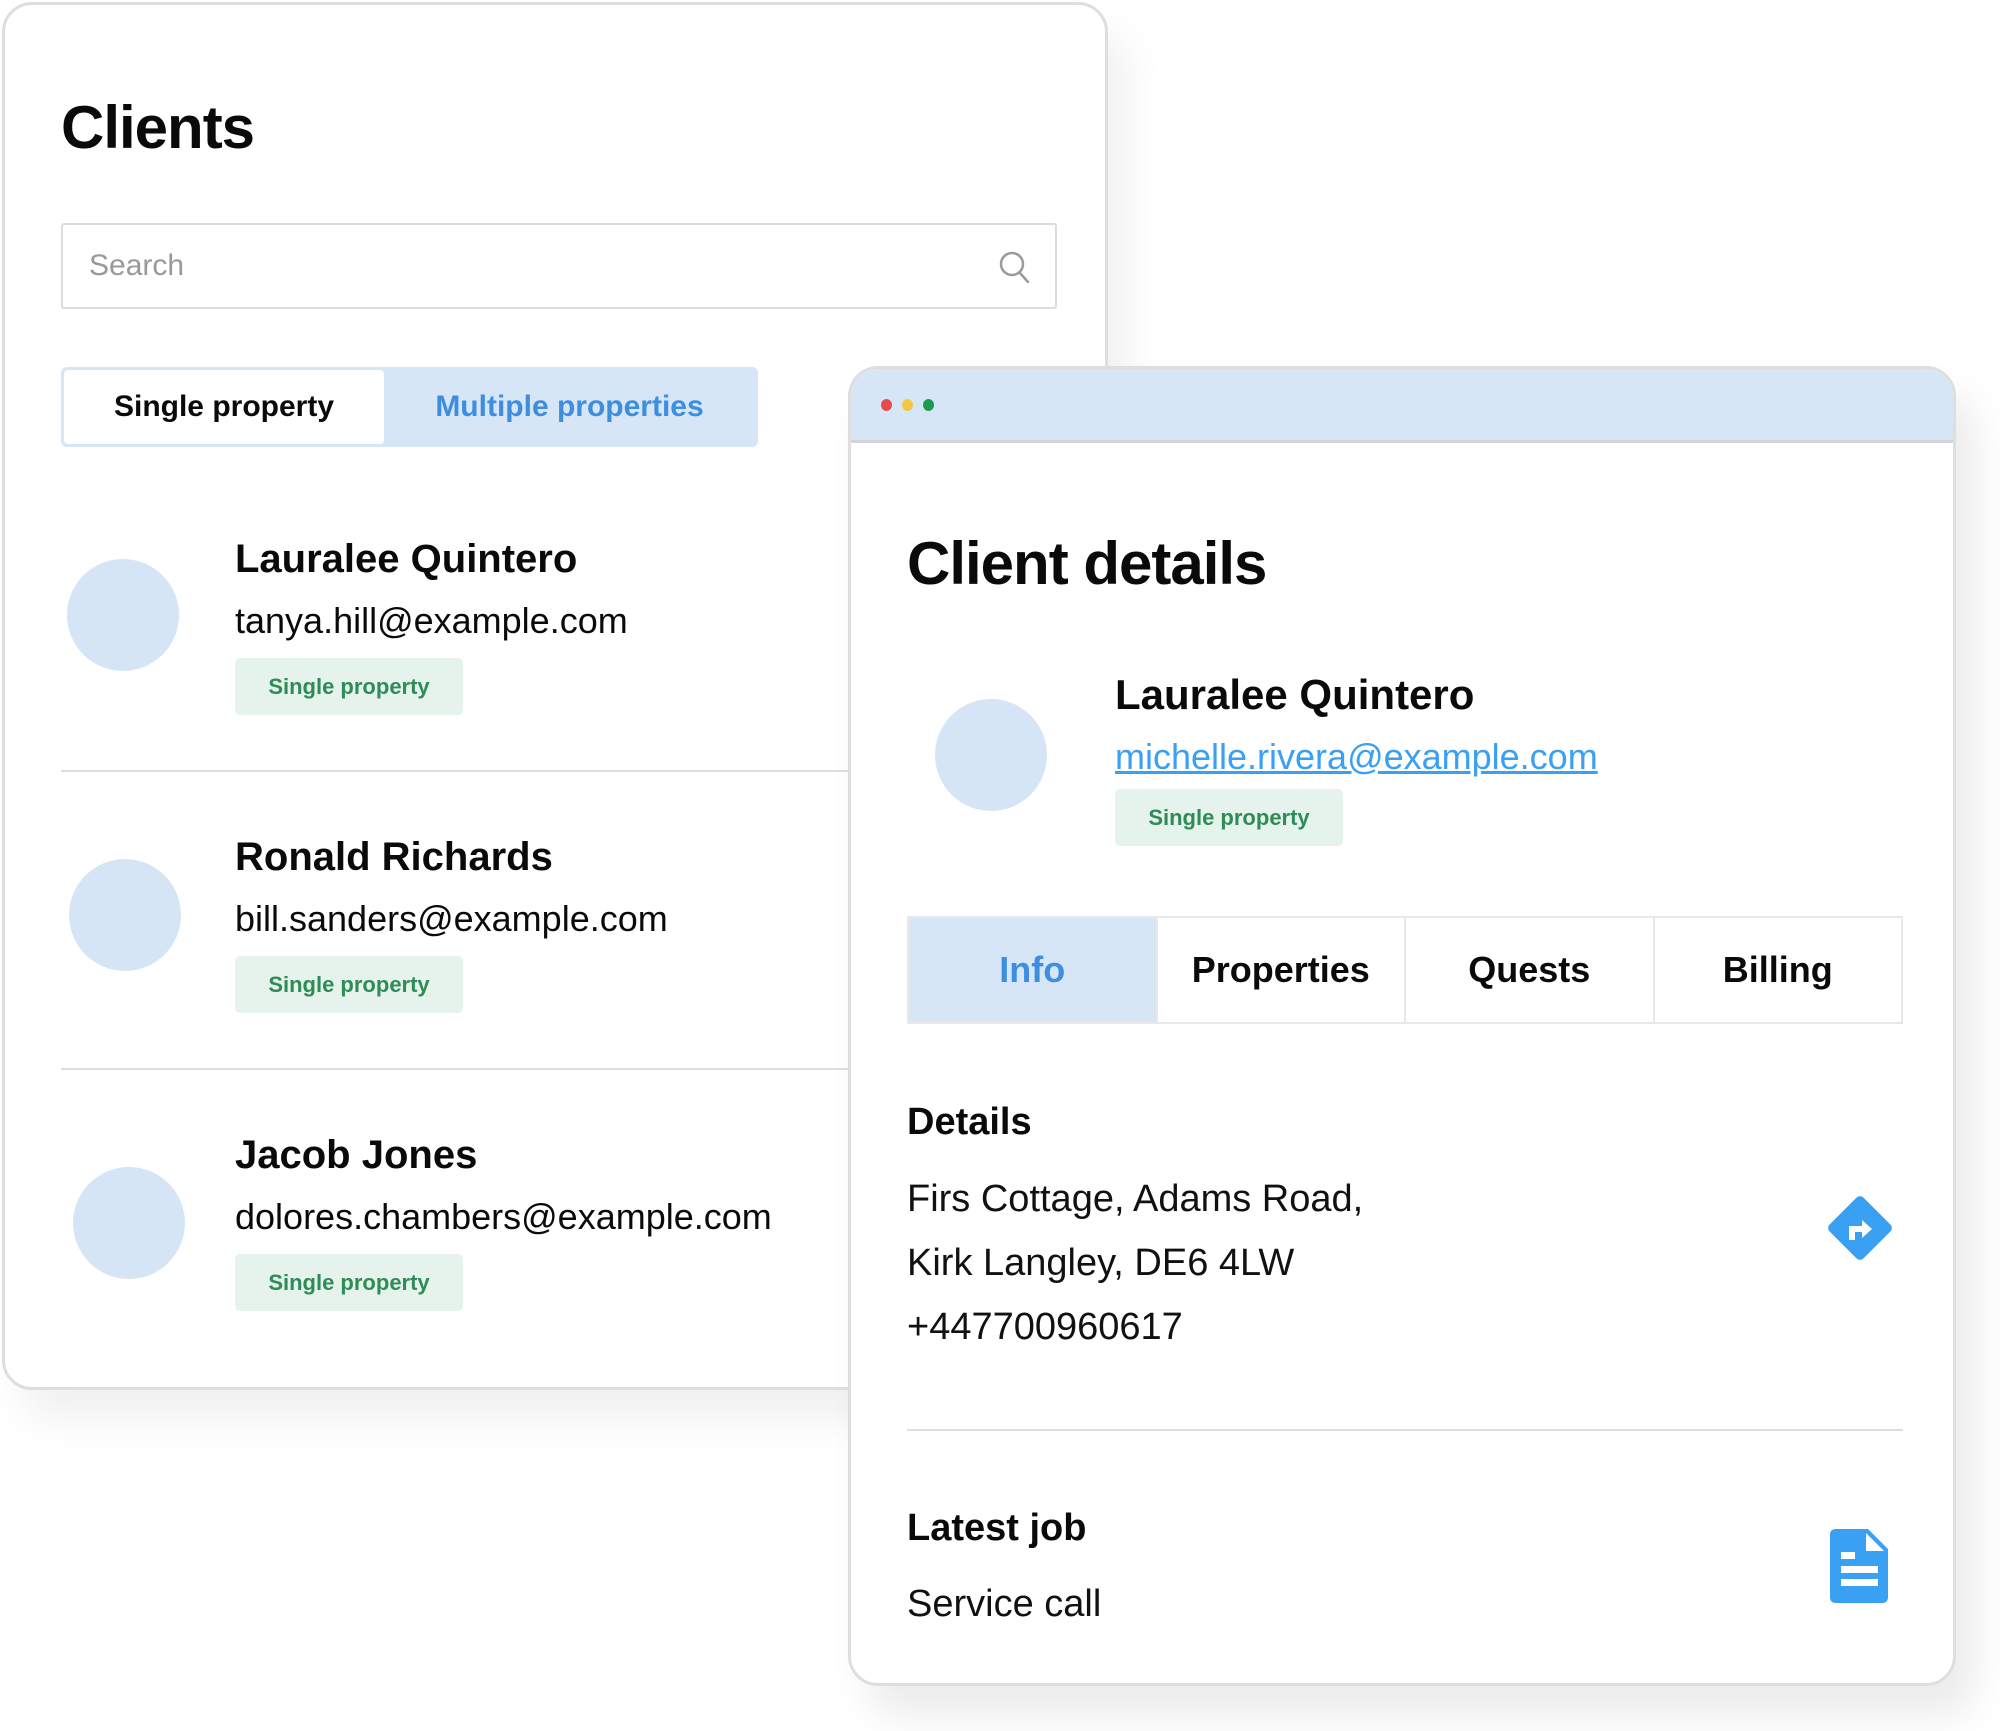 This screenshot has width=2000, height=1731. I want to click on window-close-dot, so click(886, 405).